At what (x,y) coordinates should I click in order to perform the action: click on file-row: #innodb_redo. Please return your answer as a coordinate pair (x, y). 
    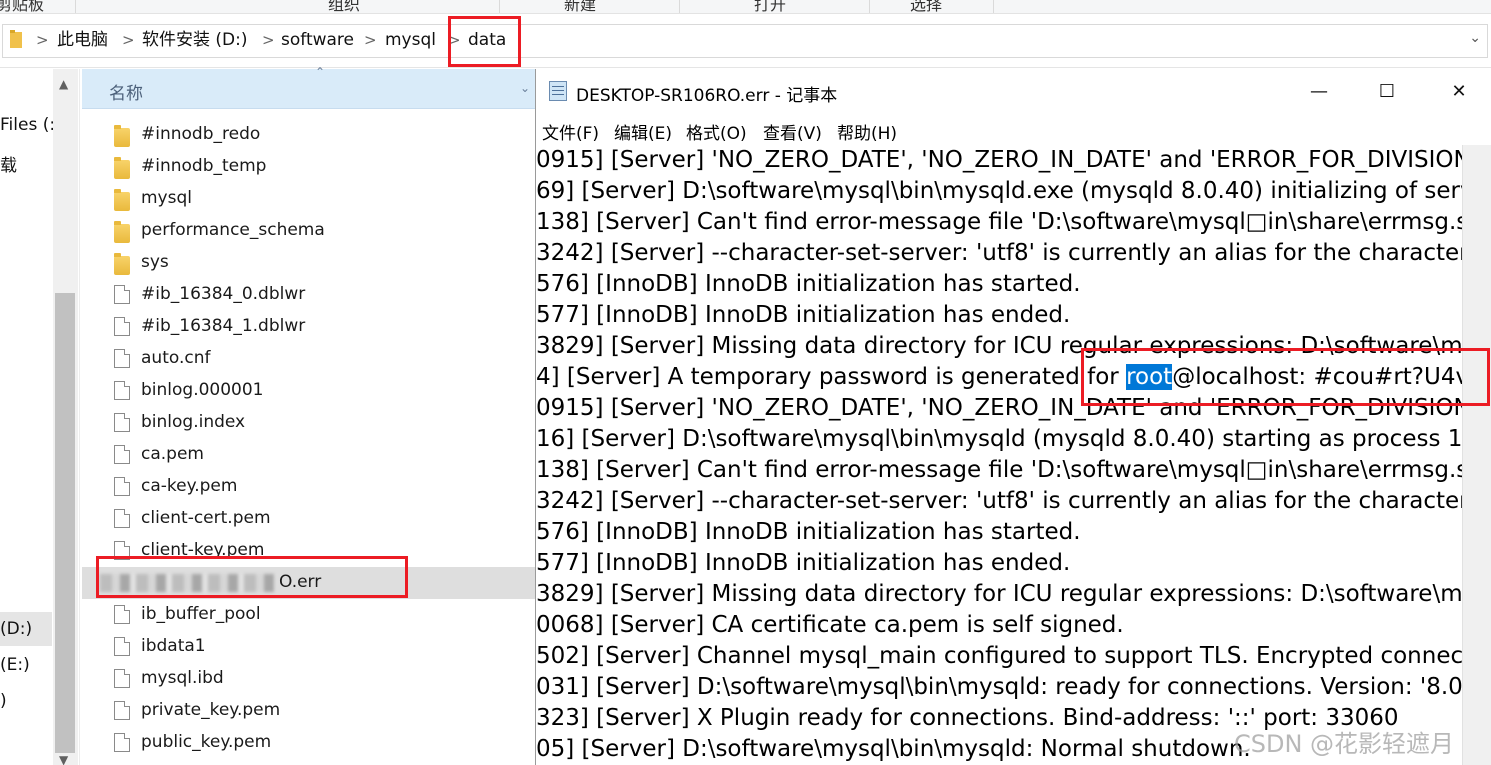
    Looking at the image, I should click on (308, 135).